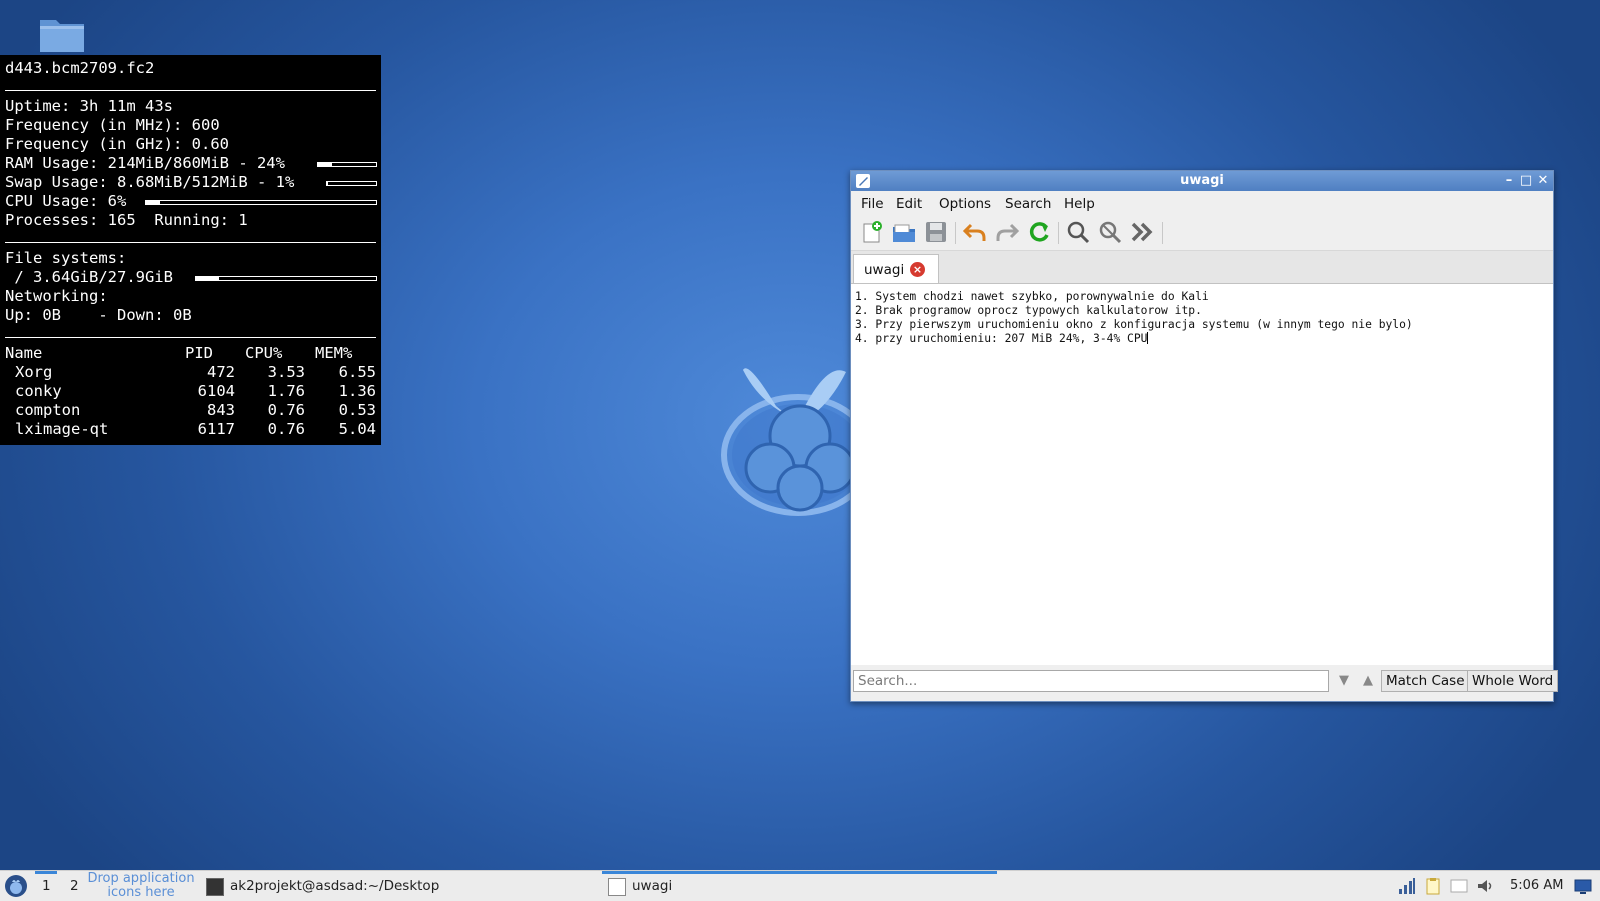 The width and height of the screenshot is (1600, 901). I want to click on swap-value: 8.68MiB/512MiB - 1%, so click(205, 182).